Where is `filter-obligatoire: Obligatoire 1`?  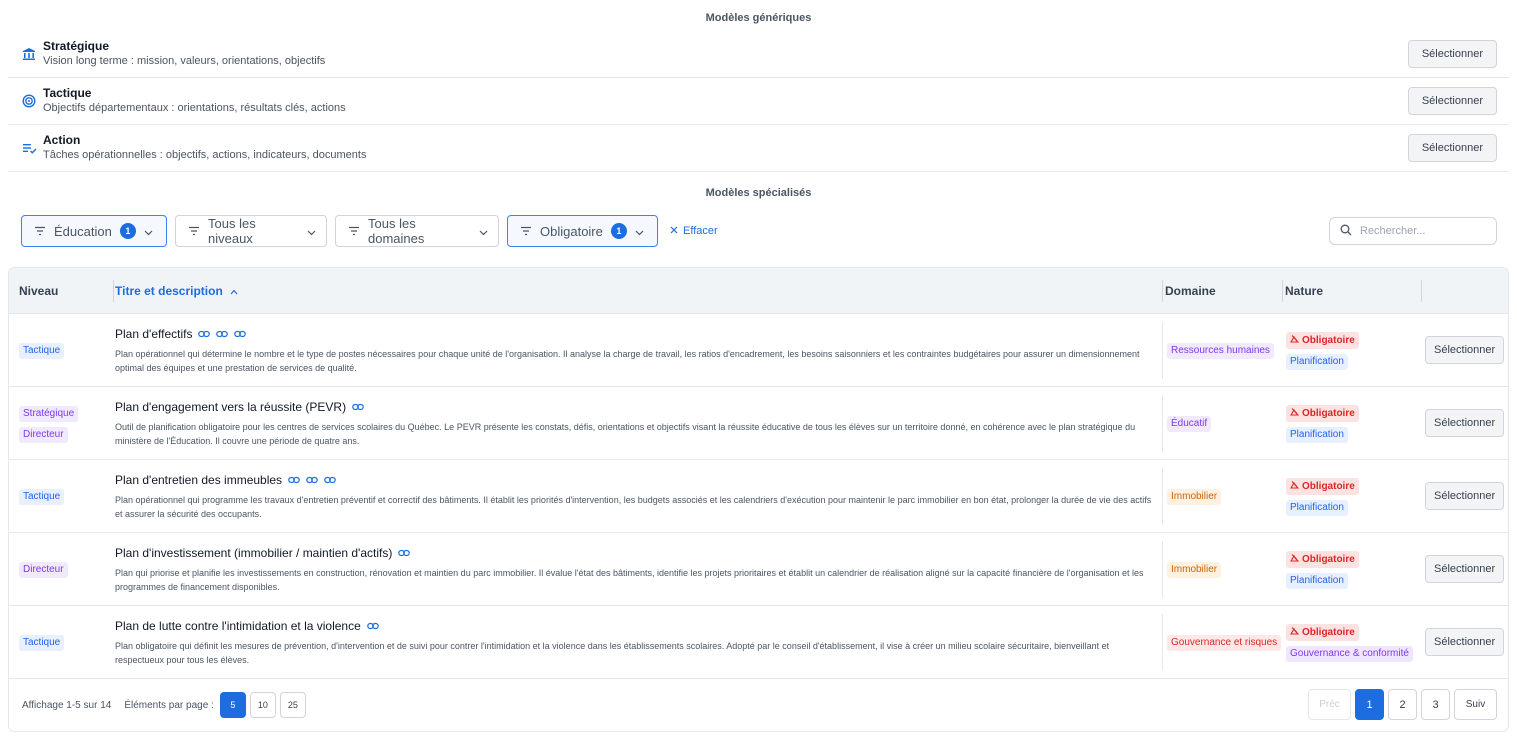 filter-obligatoire: Obligatoire 1 is located at coordinates (582, 231).